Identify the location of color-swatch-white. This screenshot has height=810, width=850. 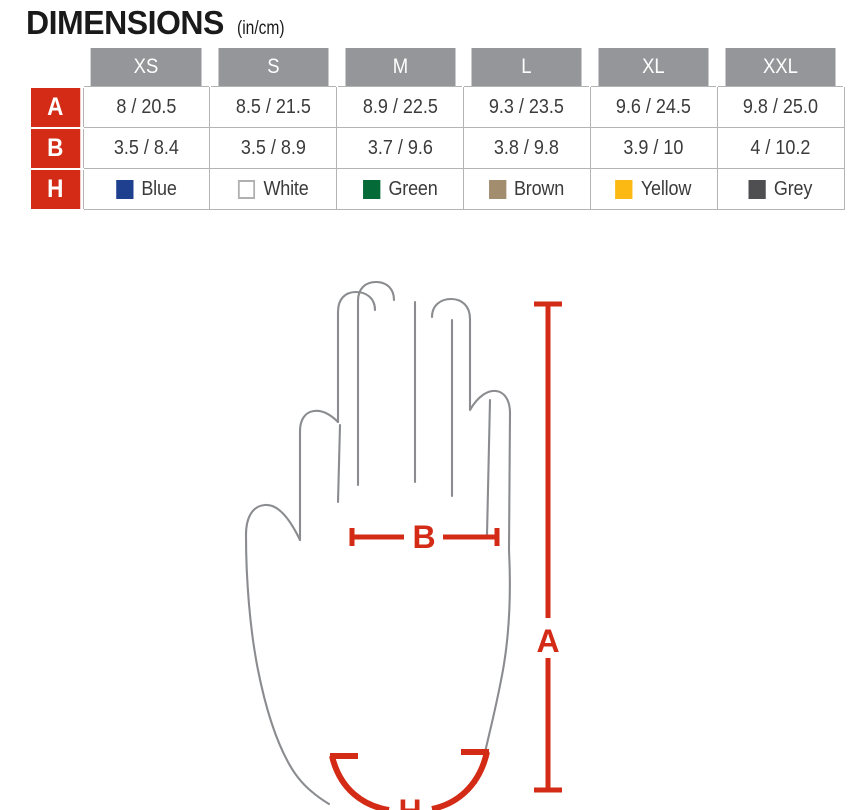
(247, 189).